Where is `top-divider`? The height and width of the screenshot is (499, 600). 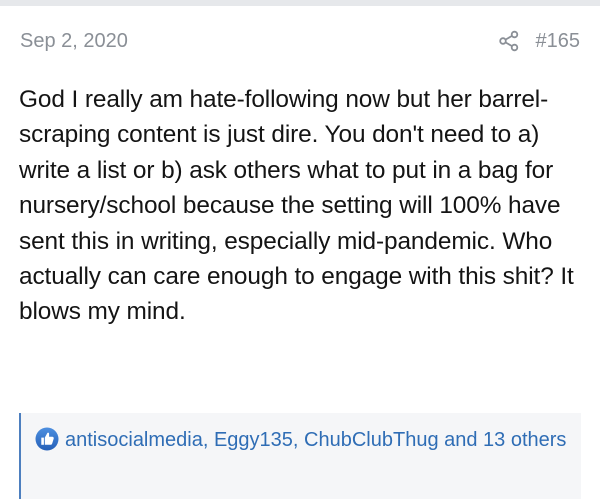
top-divider is located at coordinates (300, 3).